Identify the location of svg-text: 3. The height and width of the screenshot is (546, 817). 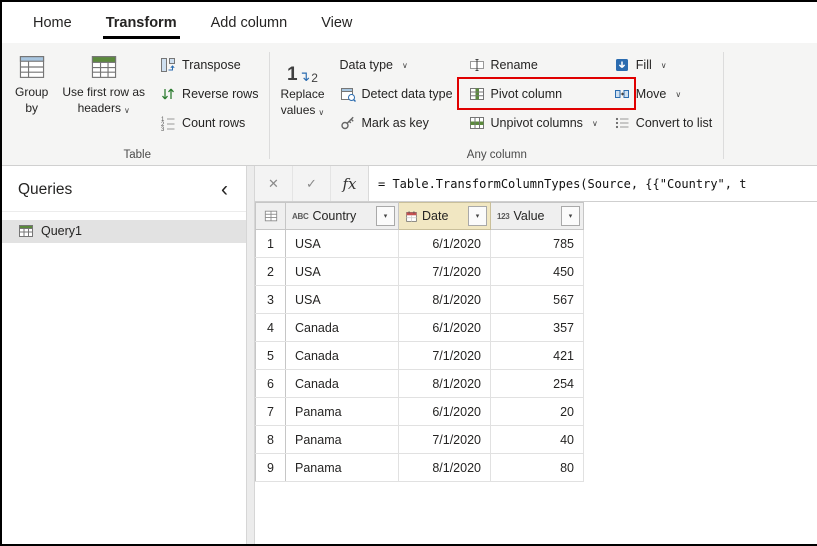
(163, 129).